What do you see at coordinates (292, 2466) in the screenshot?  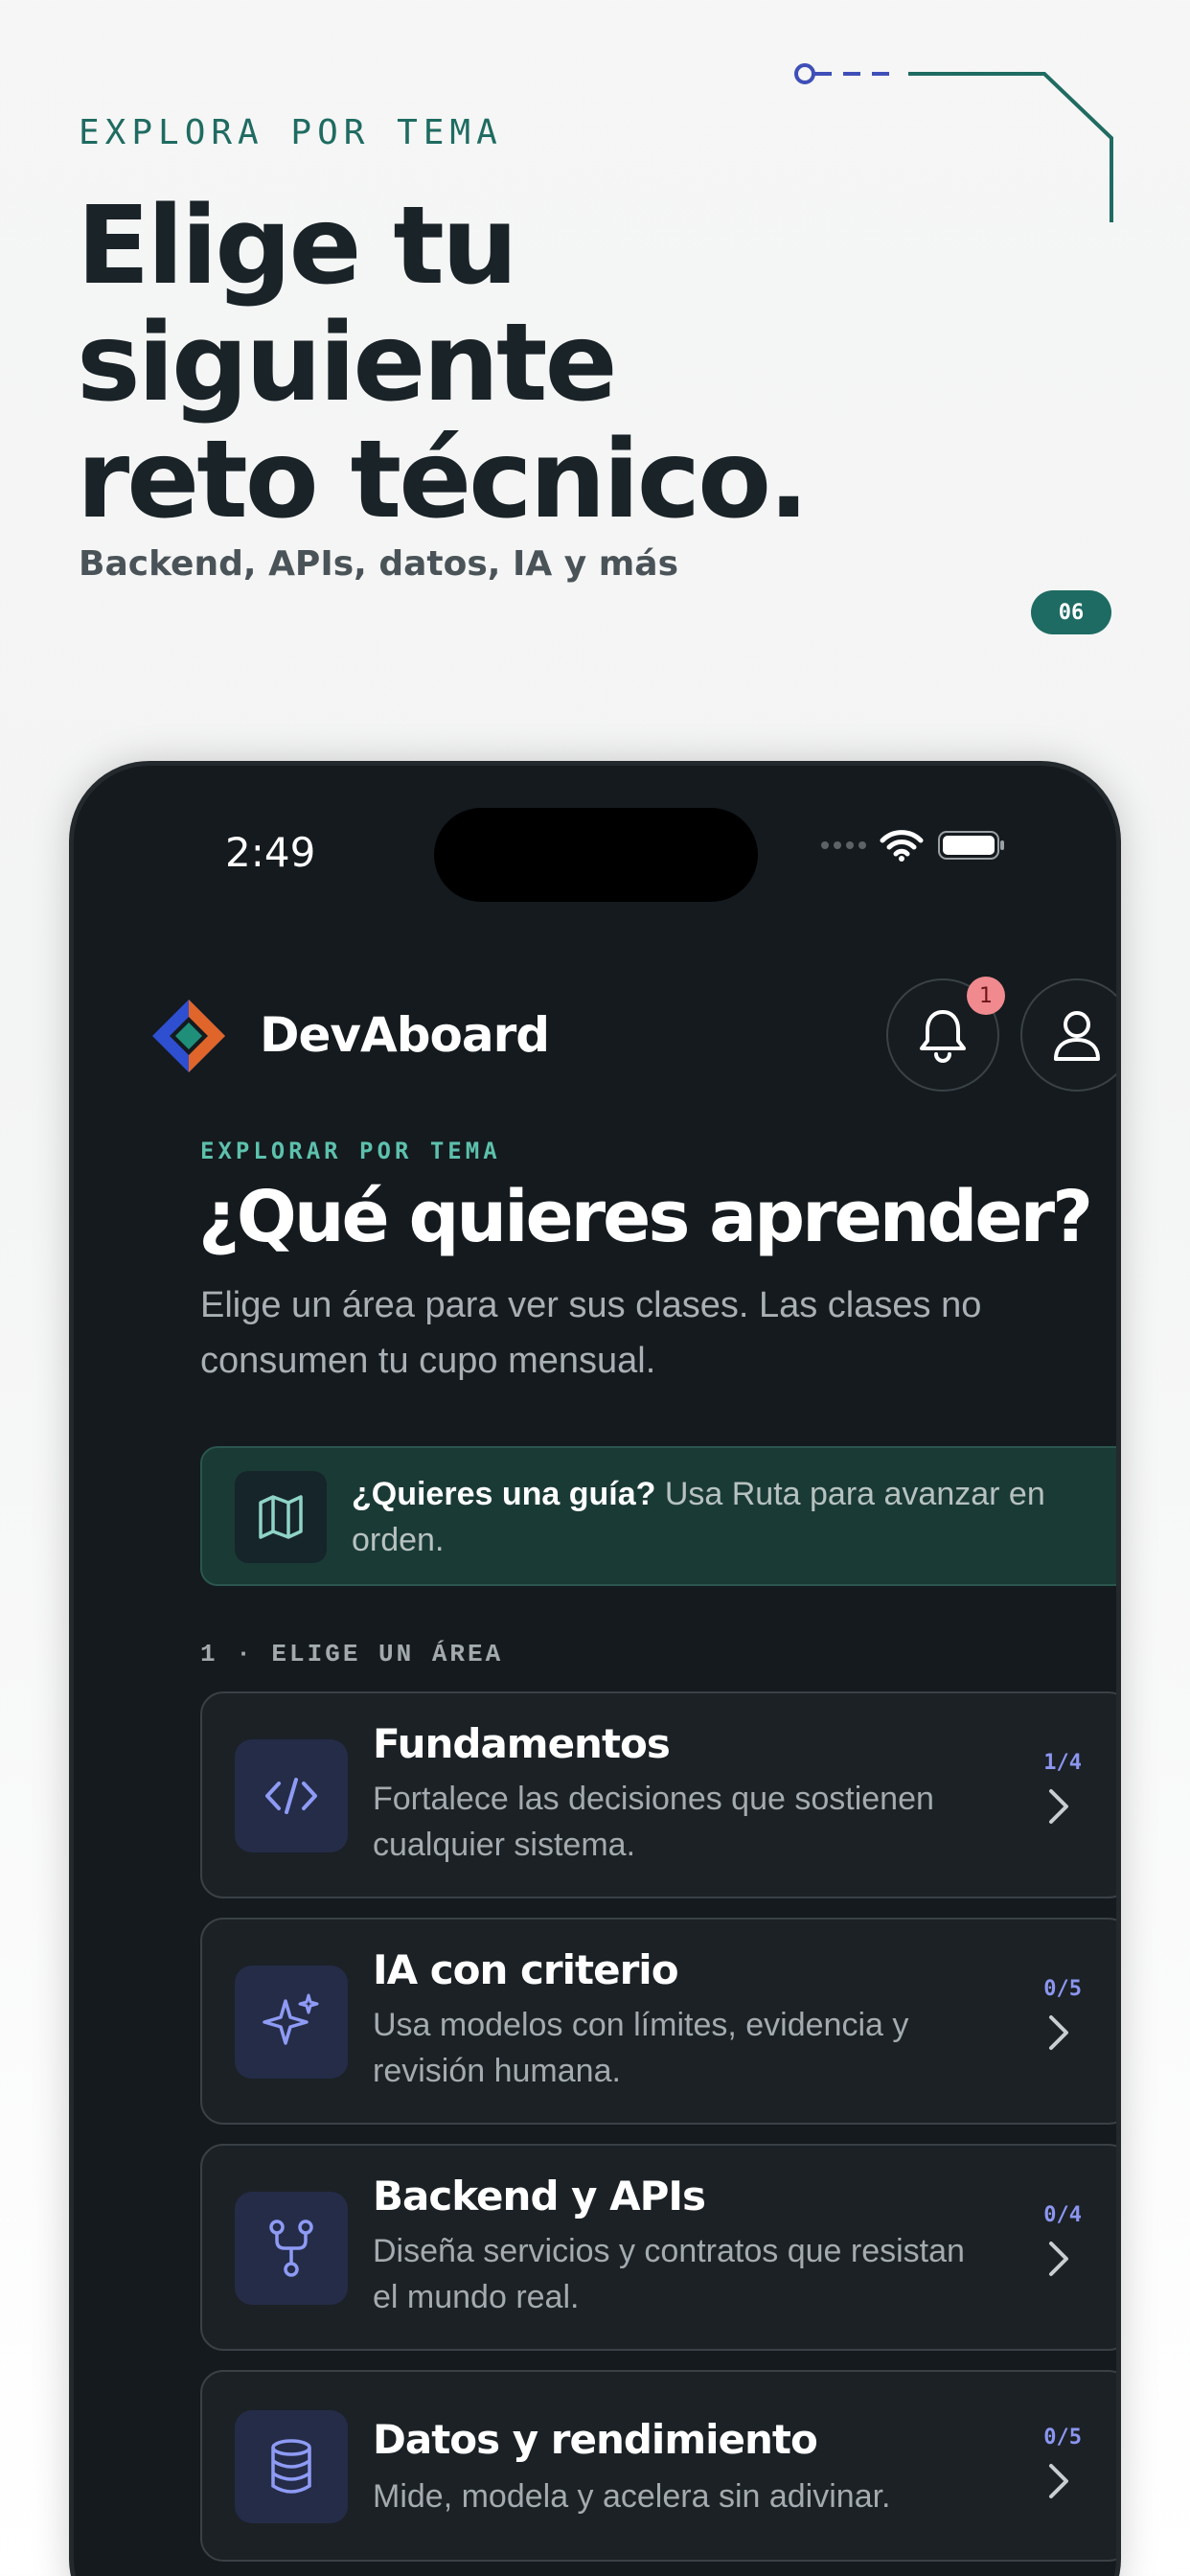 I see `database-icon` at bounding box center [292, 2466].